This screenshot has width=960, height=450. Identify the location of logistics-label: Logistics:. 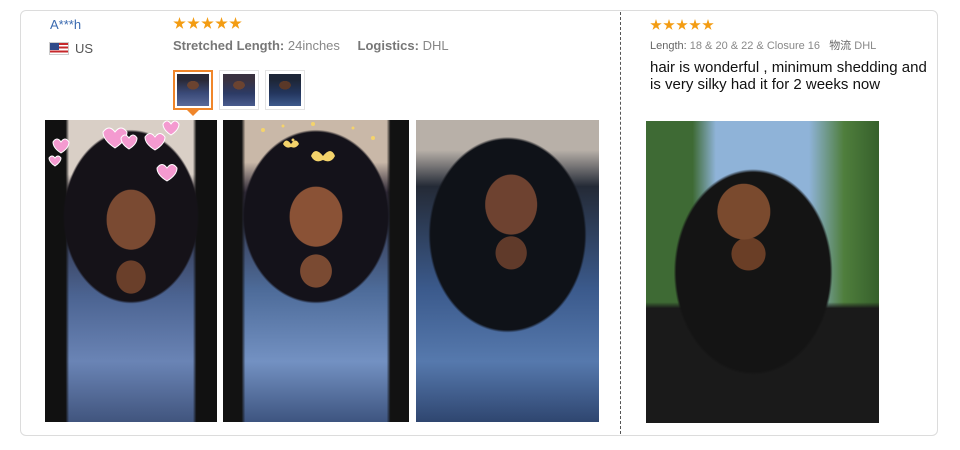
(388, 45).